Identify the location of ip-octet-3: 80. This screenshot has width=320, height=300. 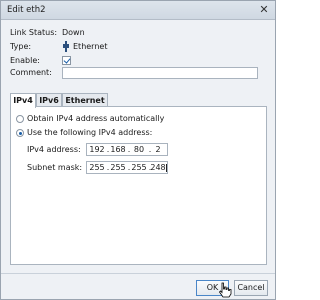
(139, 149).